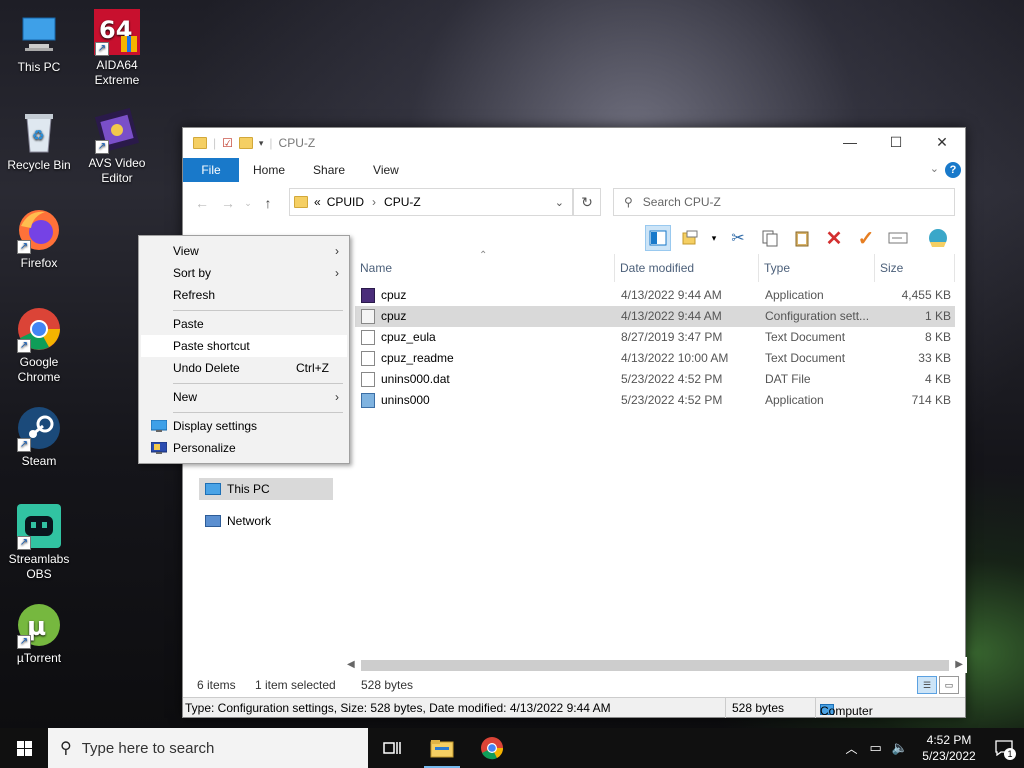 The width and height of the screenshot is (1024, 768). What do you see at coordinates (102, 147) in the screenshot?
I see `shortcut-arrow-icon: ↗` at bounding box center [102, 147].